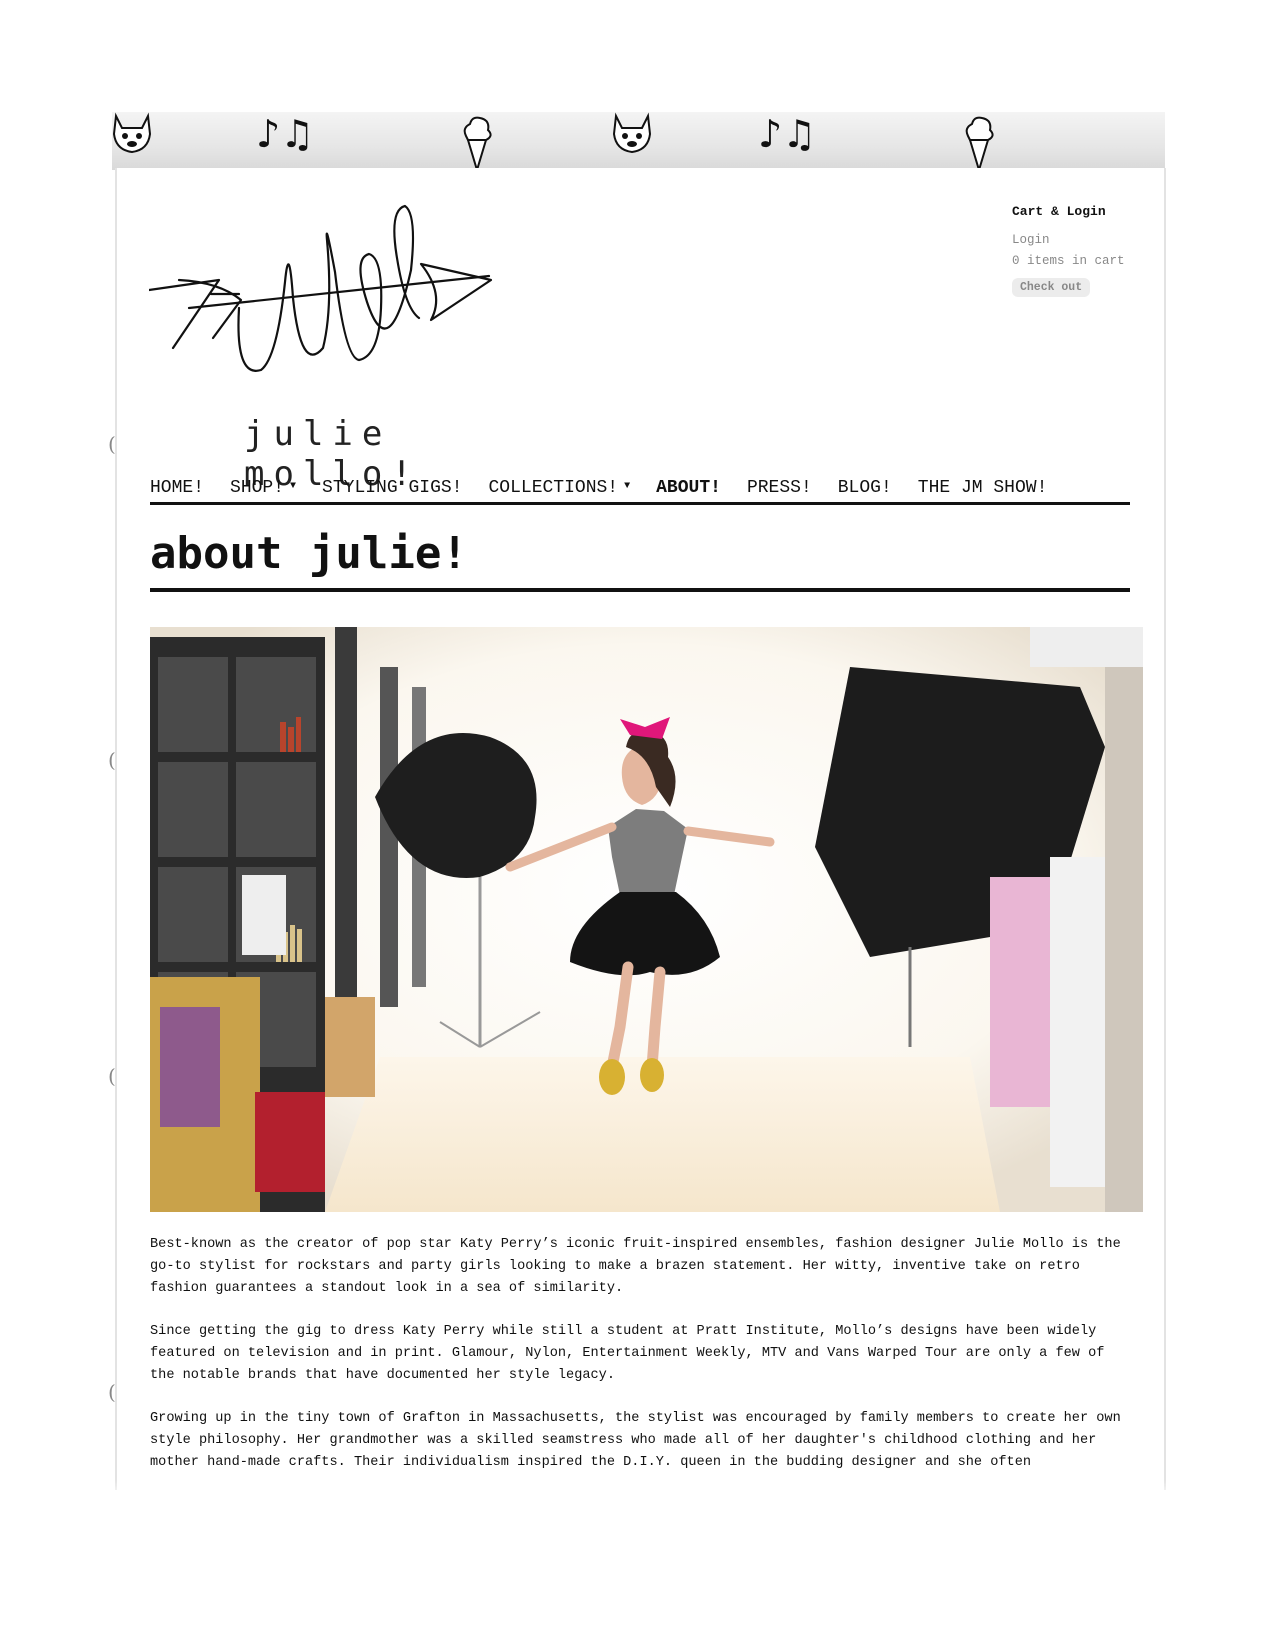 Image resolution: width=1275 pixels, height=1650 pixels. What do you see at coordinates (309, 553) in the screenshot?
I see `page-title: about julie!` at bounding box center [309, 553].